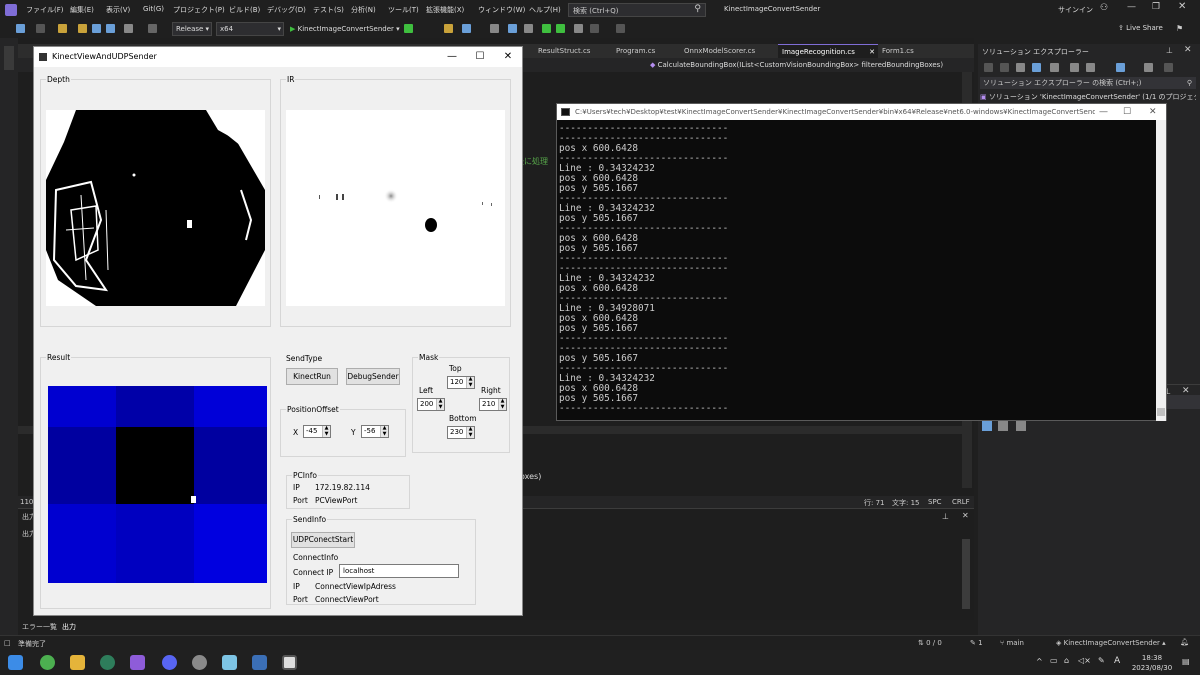 The height and width of the screenshot is (675, 1200). What do you see at coordinates (312, 376) in the screenshot?
I see `kinect-run-button: KinectRun` at bounding box center [312, 376].